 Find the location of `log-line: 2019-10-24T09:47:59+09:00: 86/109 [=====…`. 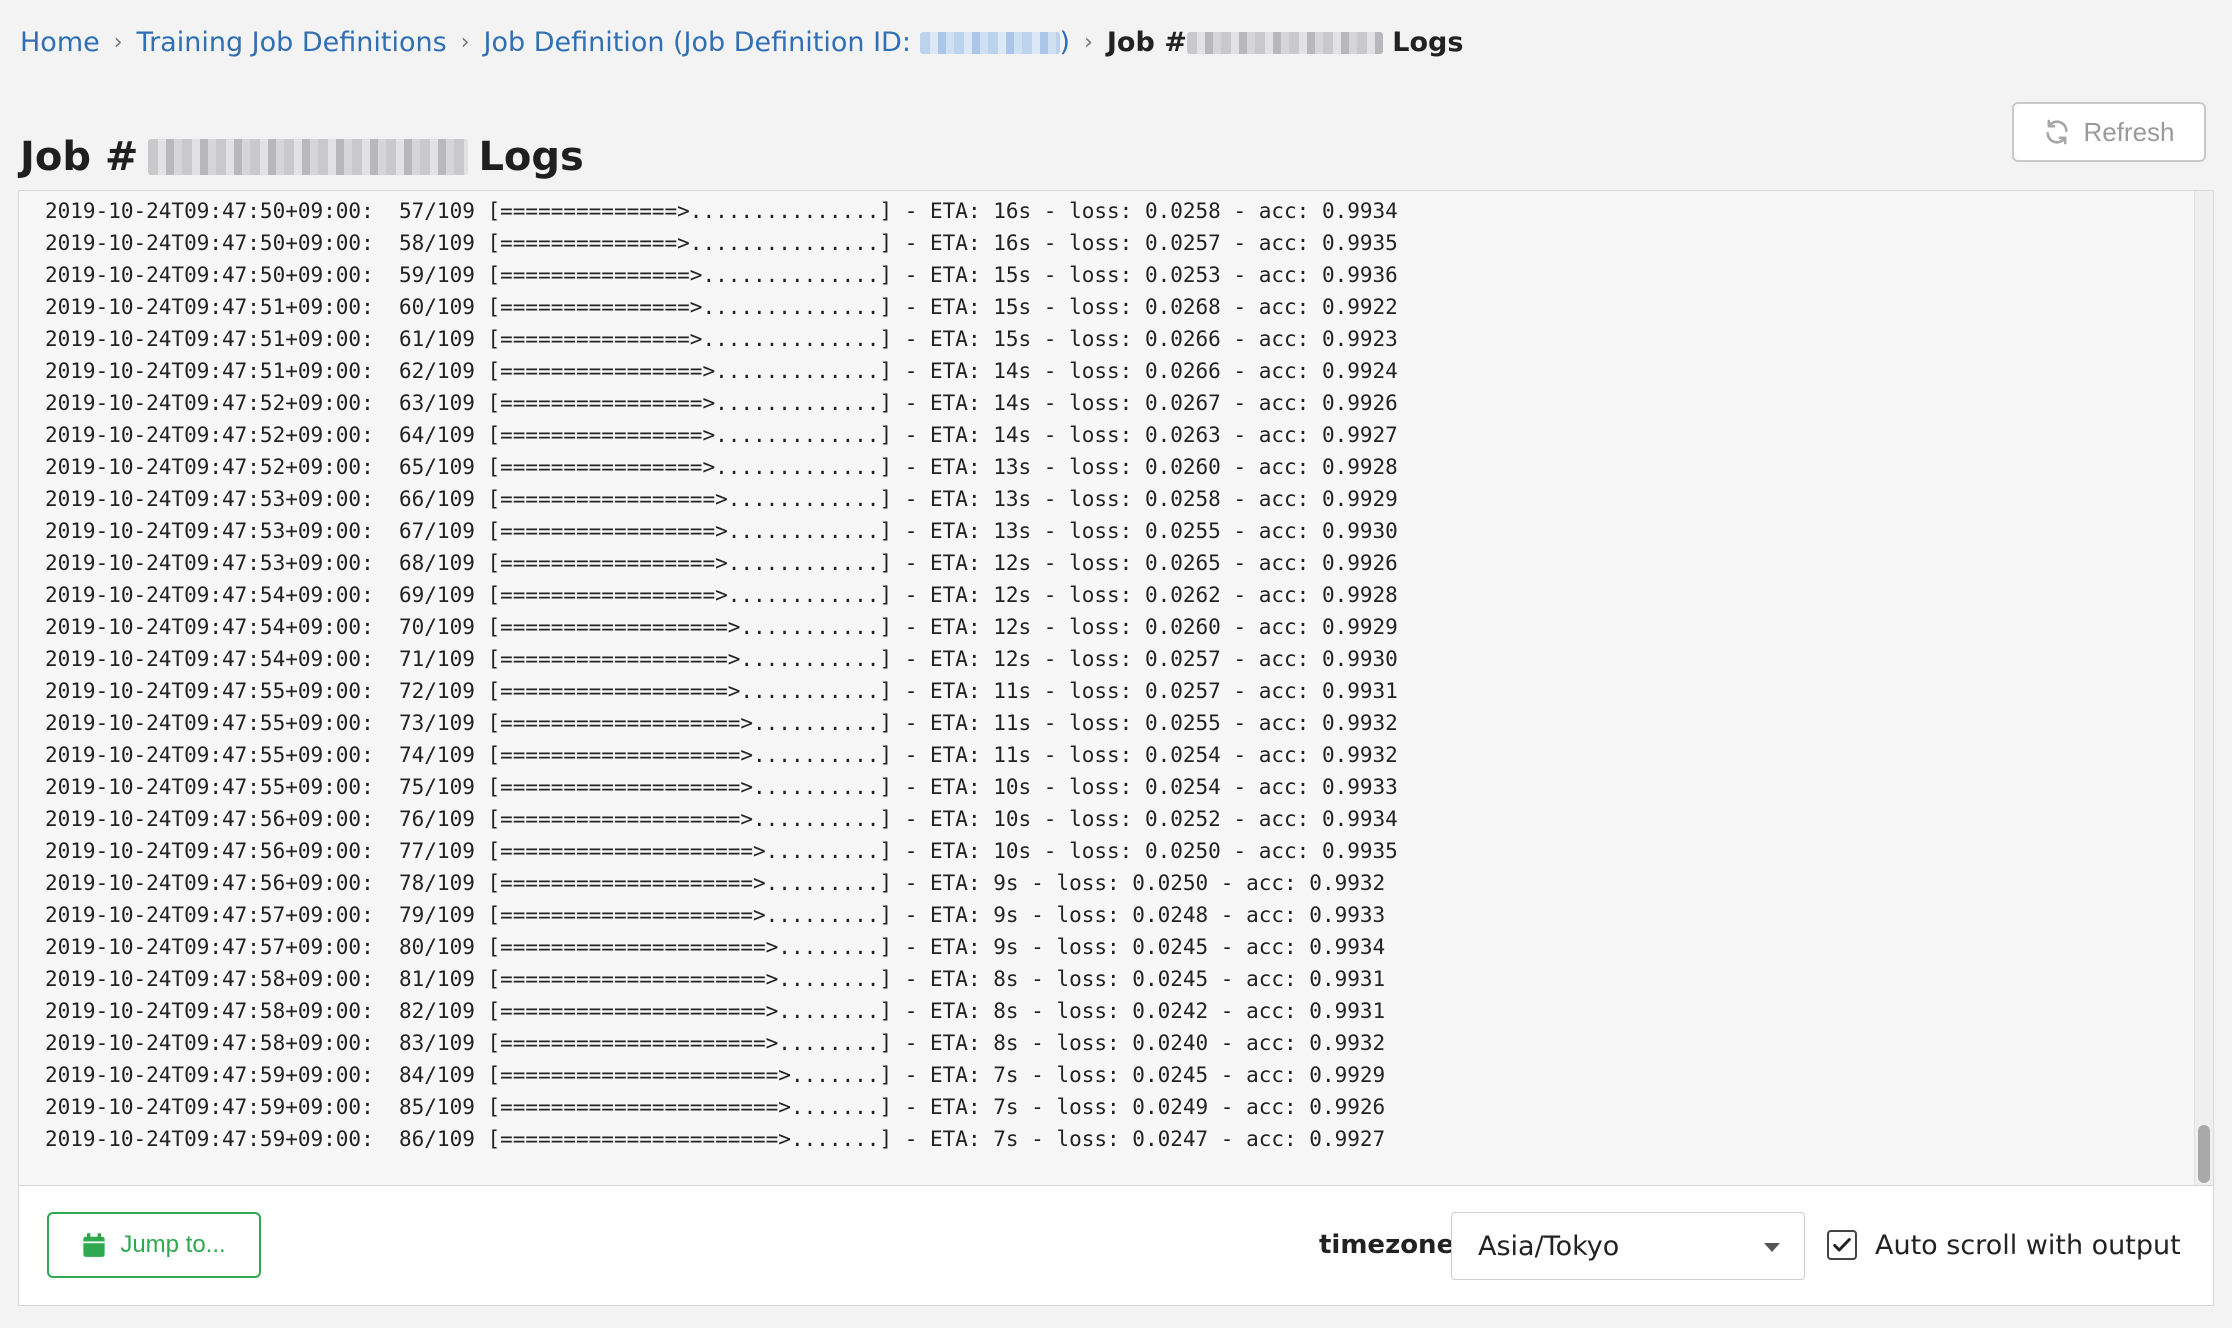

log-line: 2019-10-24T09:47:59+09:00: 86/109 [=====… is located at coordinates (715, 1139).